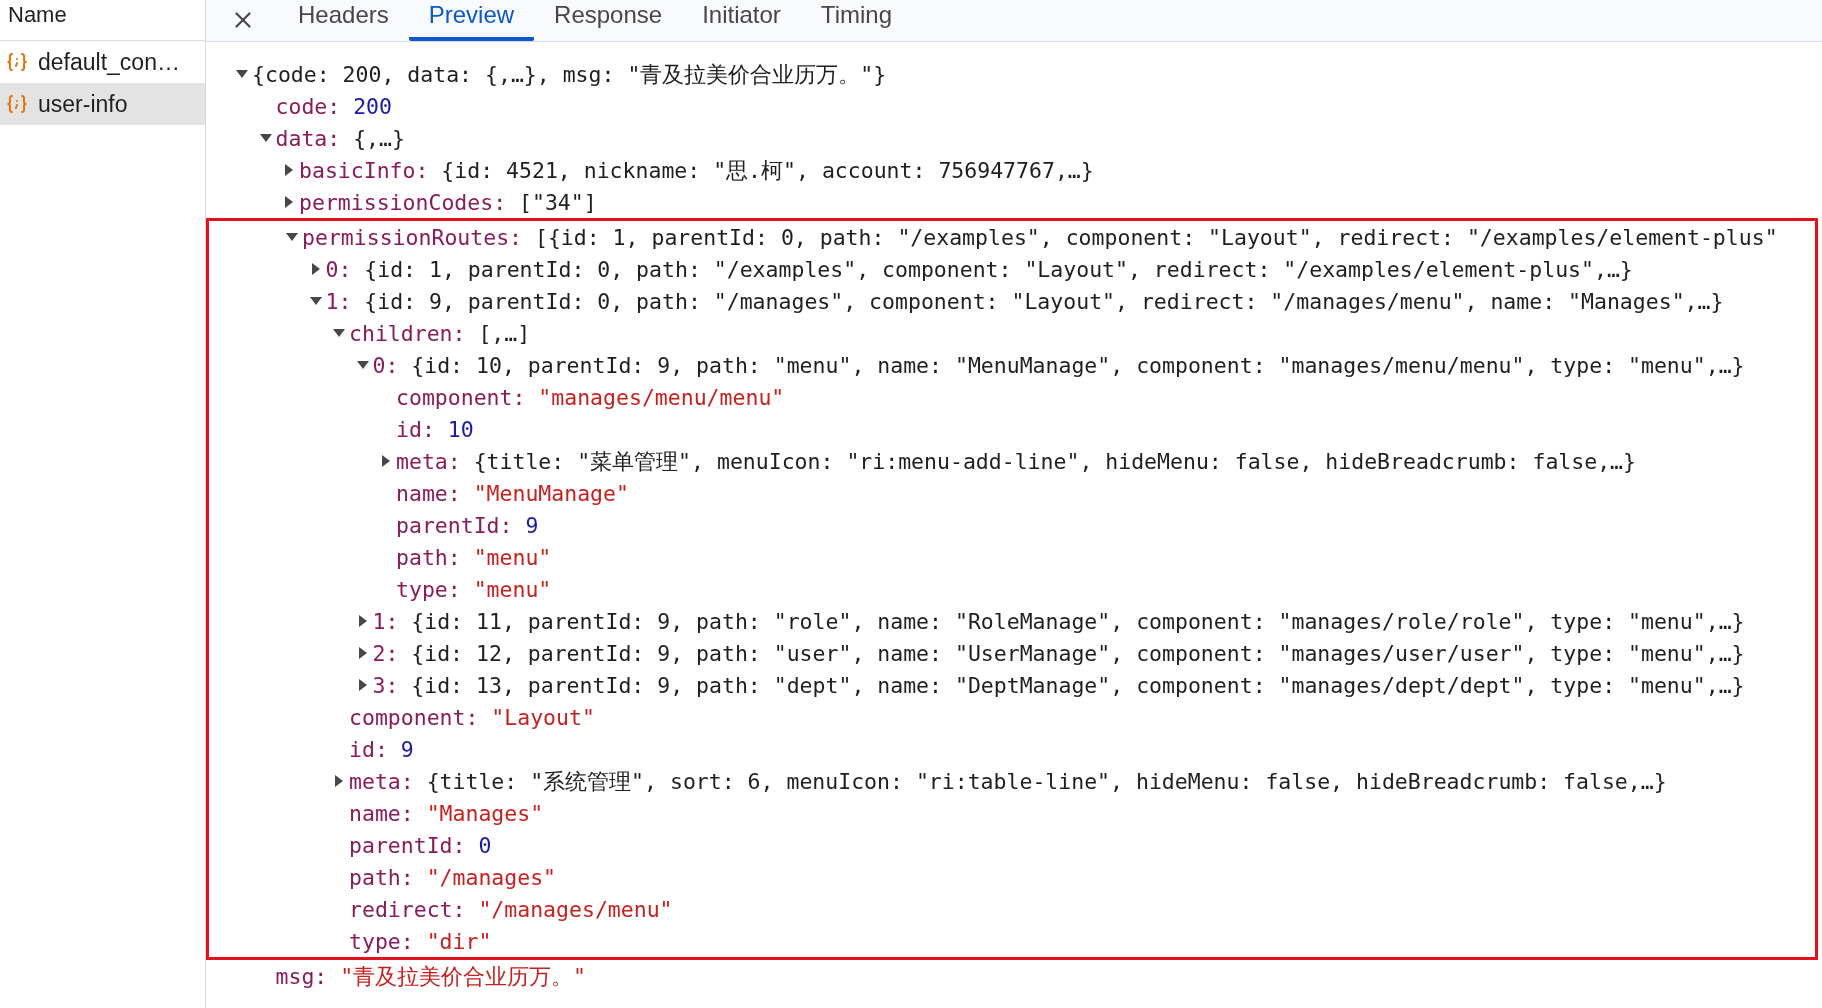 The image size is (1822, 1008). I want to click on property-key: msg:, so click(301, 976).